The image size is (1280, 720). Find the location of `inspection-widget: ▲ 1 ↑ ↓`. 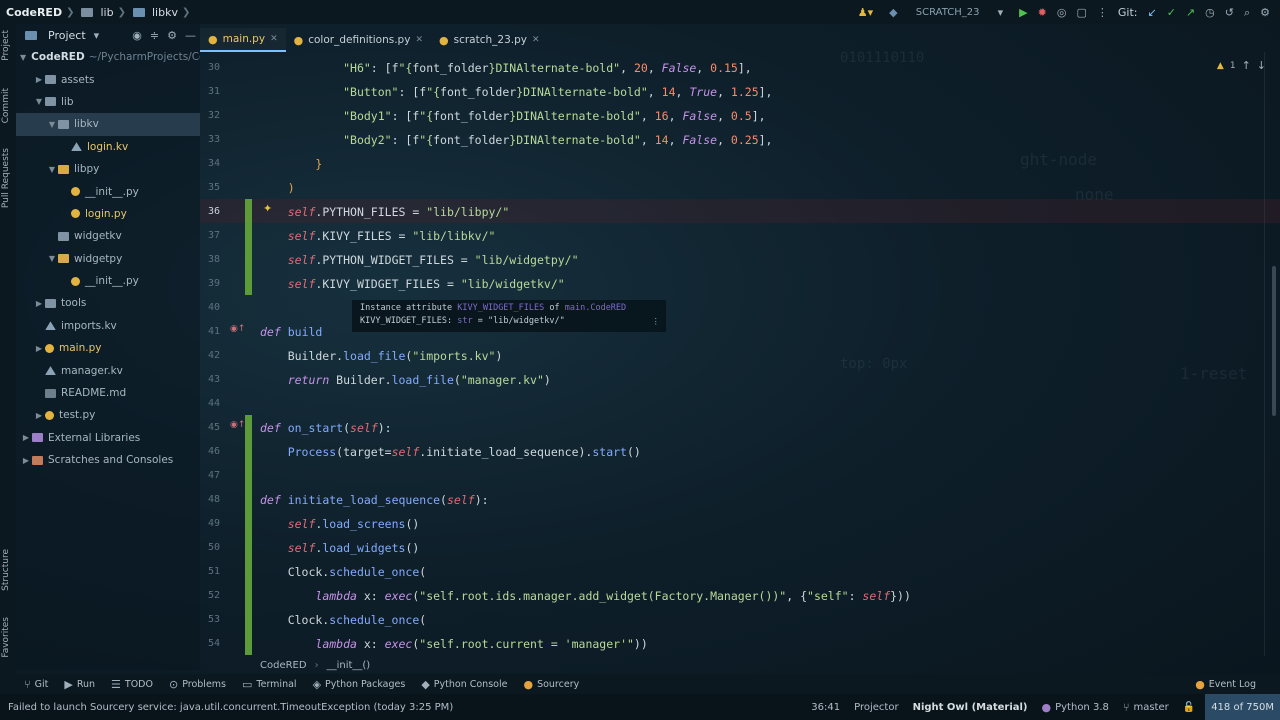

inspection-widget: ▲ 1 ↑ ↓ is located at coordinates (1241, 65).